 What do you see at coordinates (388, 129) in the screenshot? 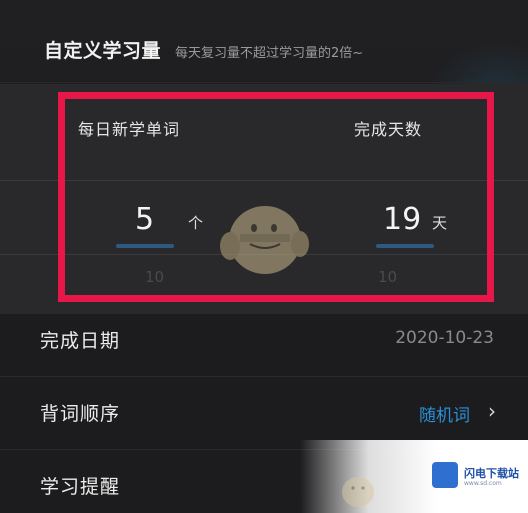
I see `completion-days-label: 完成天数` at bounding box center [388, 129].